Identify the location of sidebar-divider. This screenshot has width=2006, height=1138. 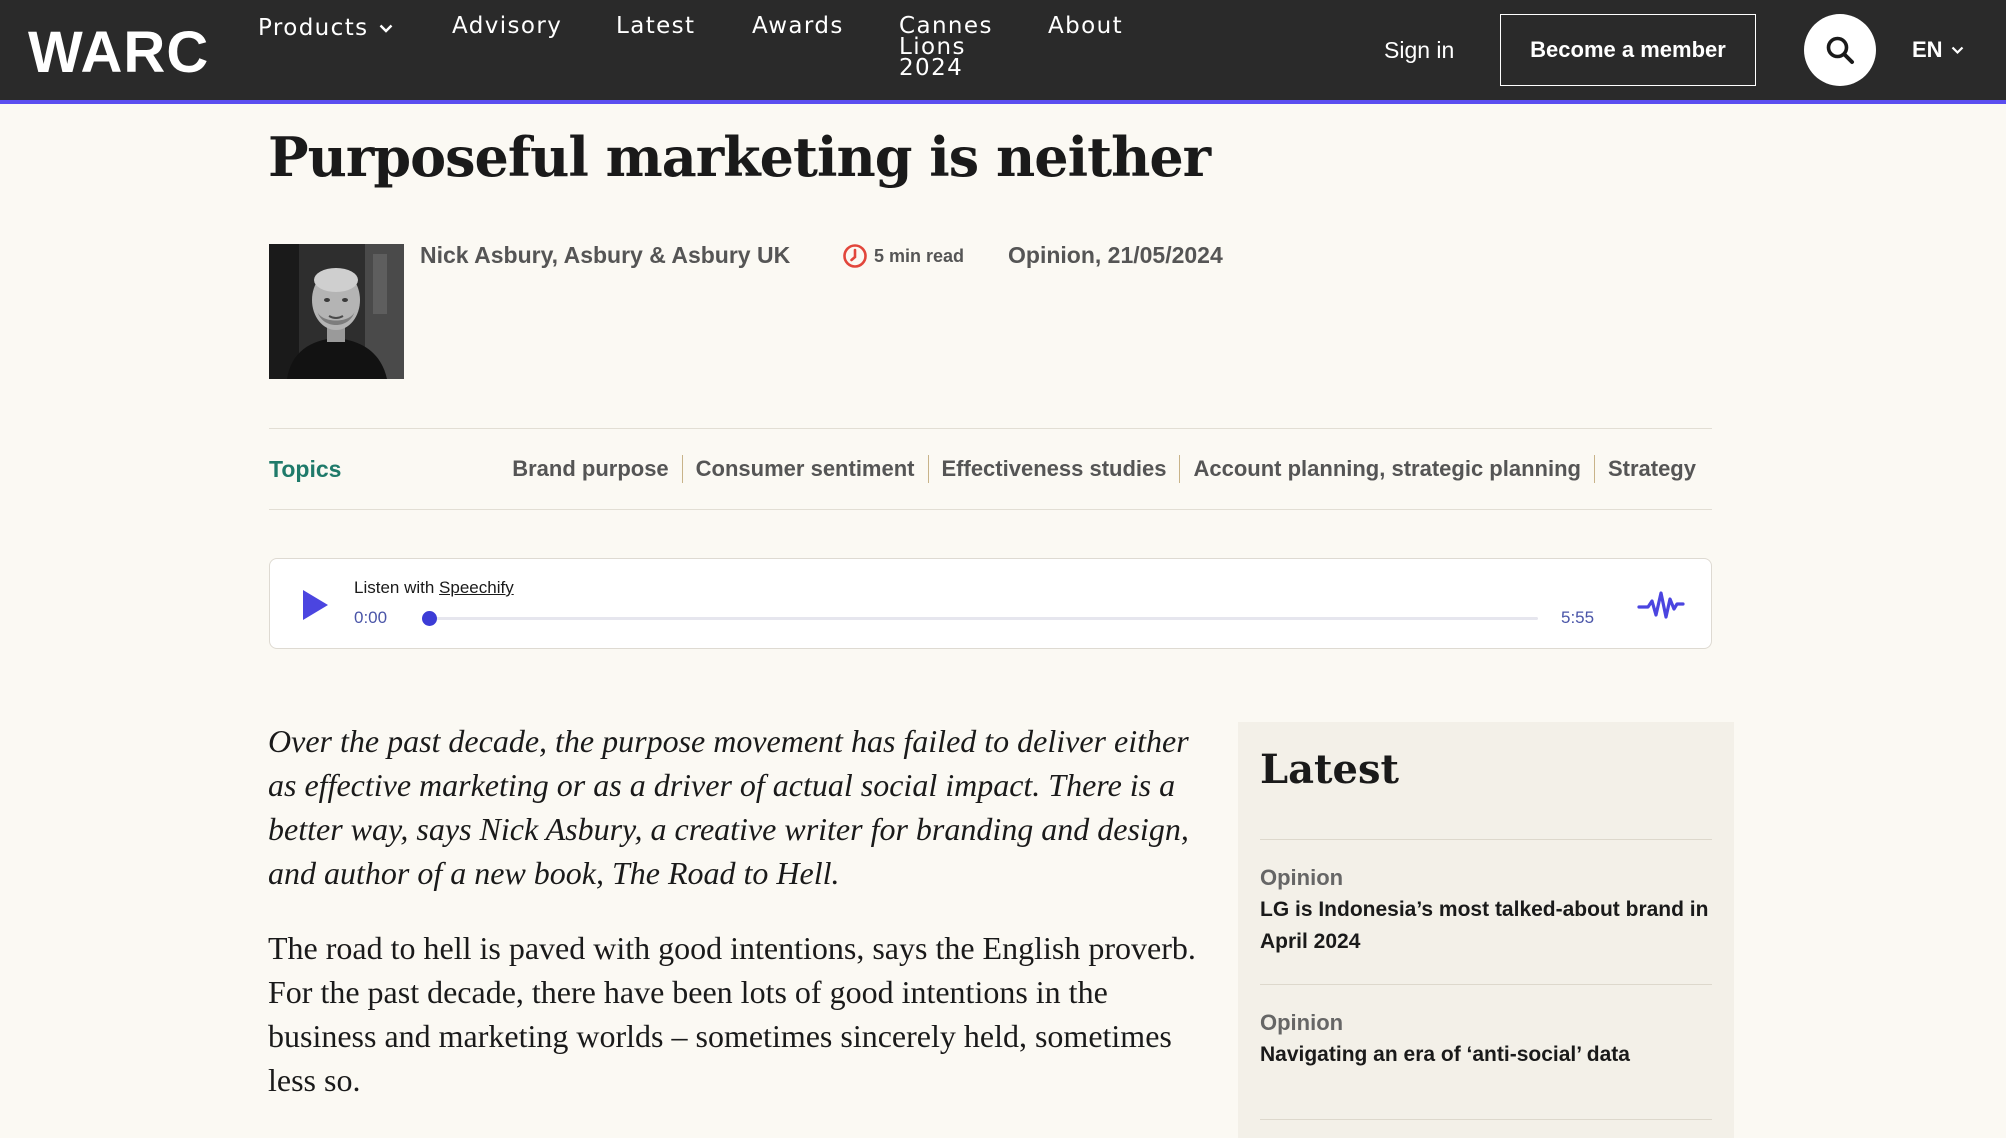
(1486, 1119).